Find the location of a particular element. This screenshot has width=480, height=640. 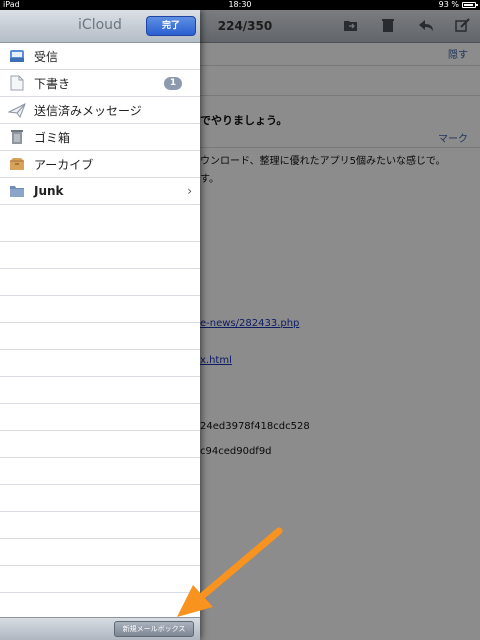

mailbox-item-junk: Junk › is located at coordinates (100, 191).